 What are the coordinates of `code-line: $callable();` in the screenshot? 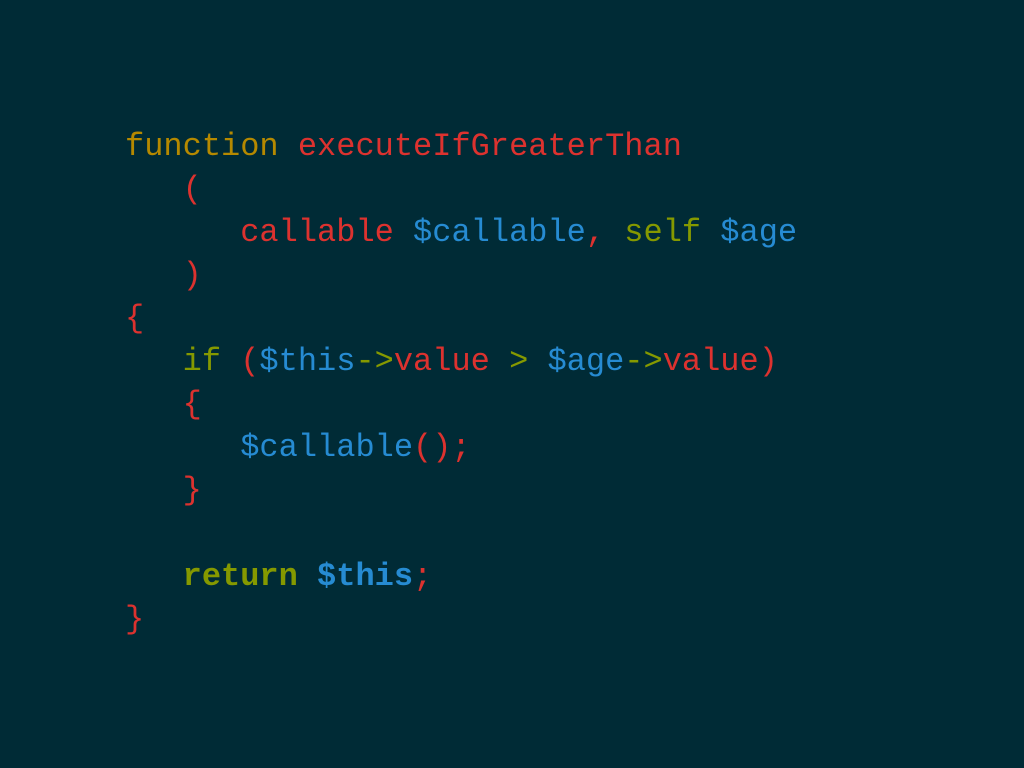 It's located at (461, 447).